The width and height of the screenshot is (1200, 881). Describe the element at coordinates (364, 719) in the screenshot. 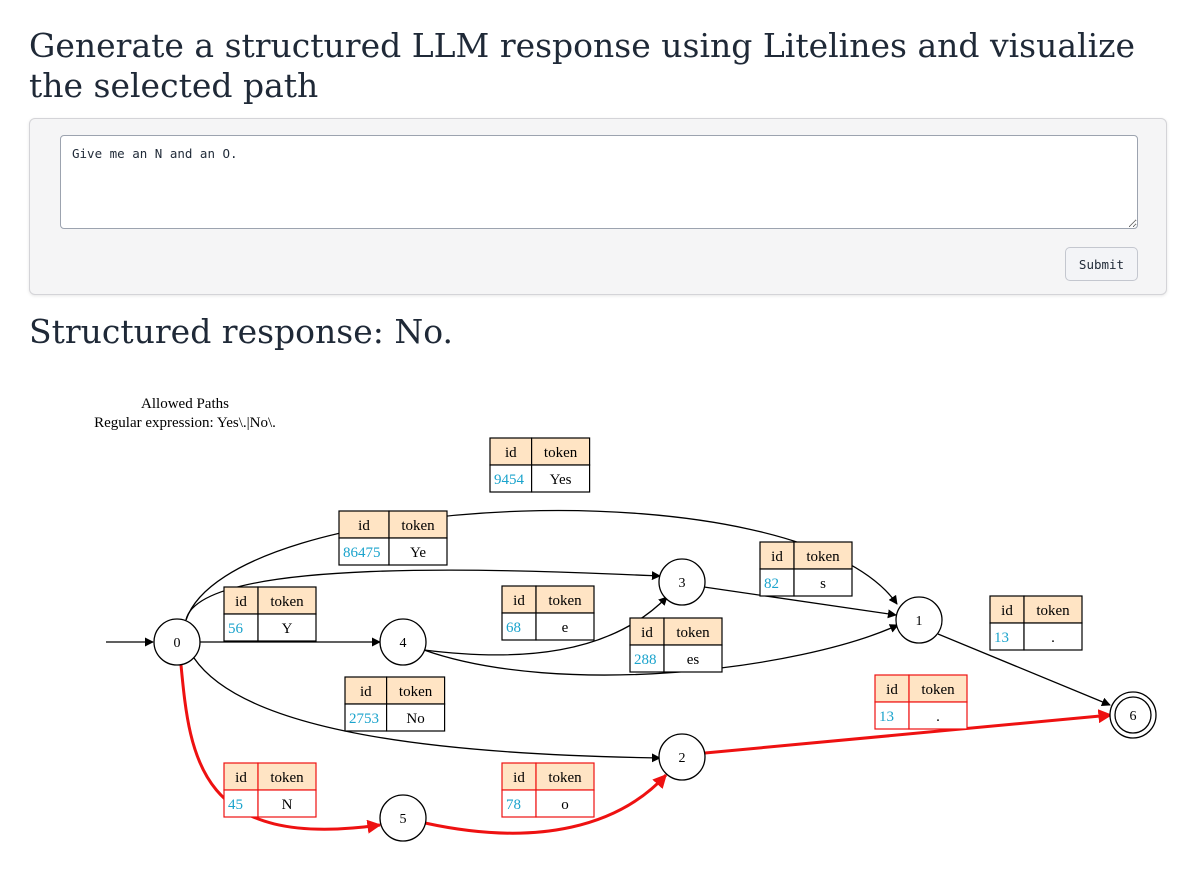

I see `token-id-value: 2753` at that location.